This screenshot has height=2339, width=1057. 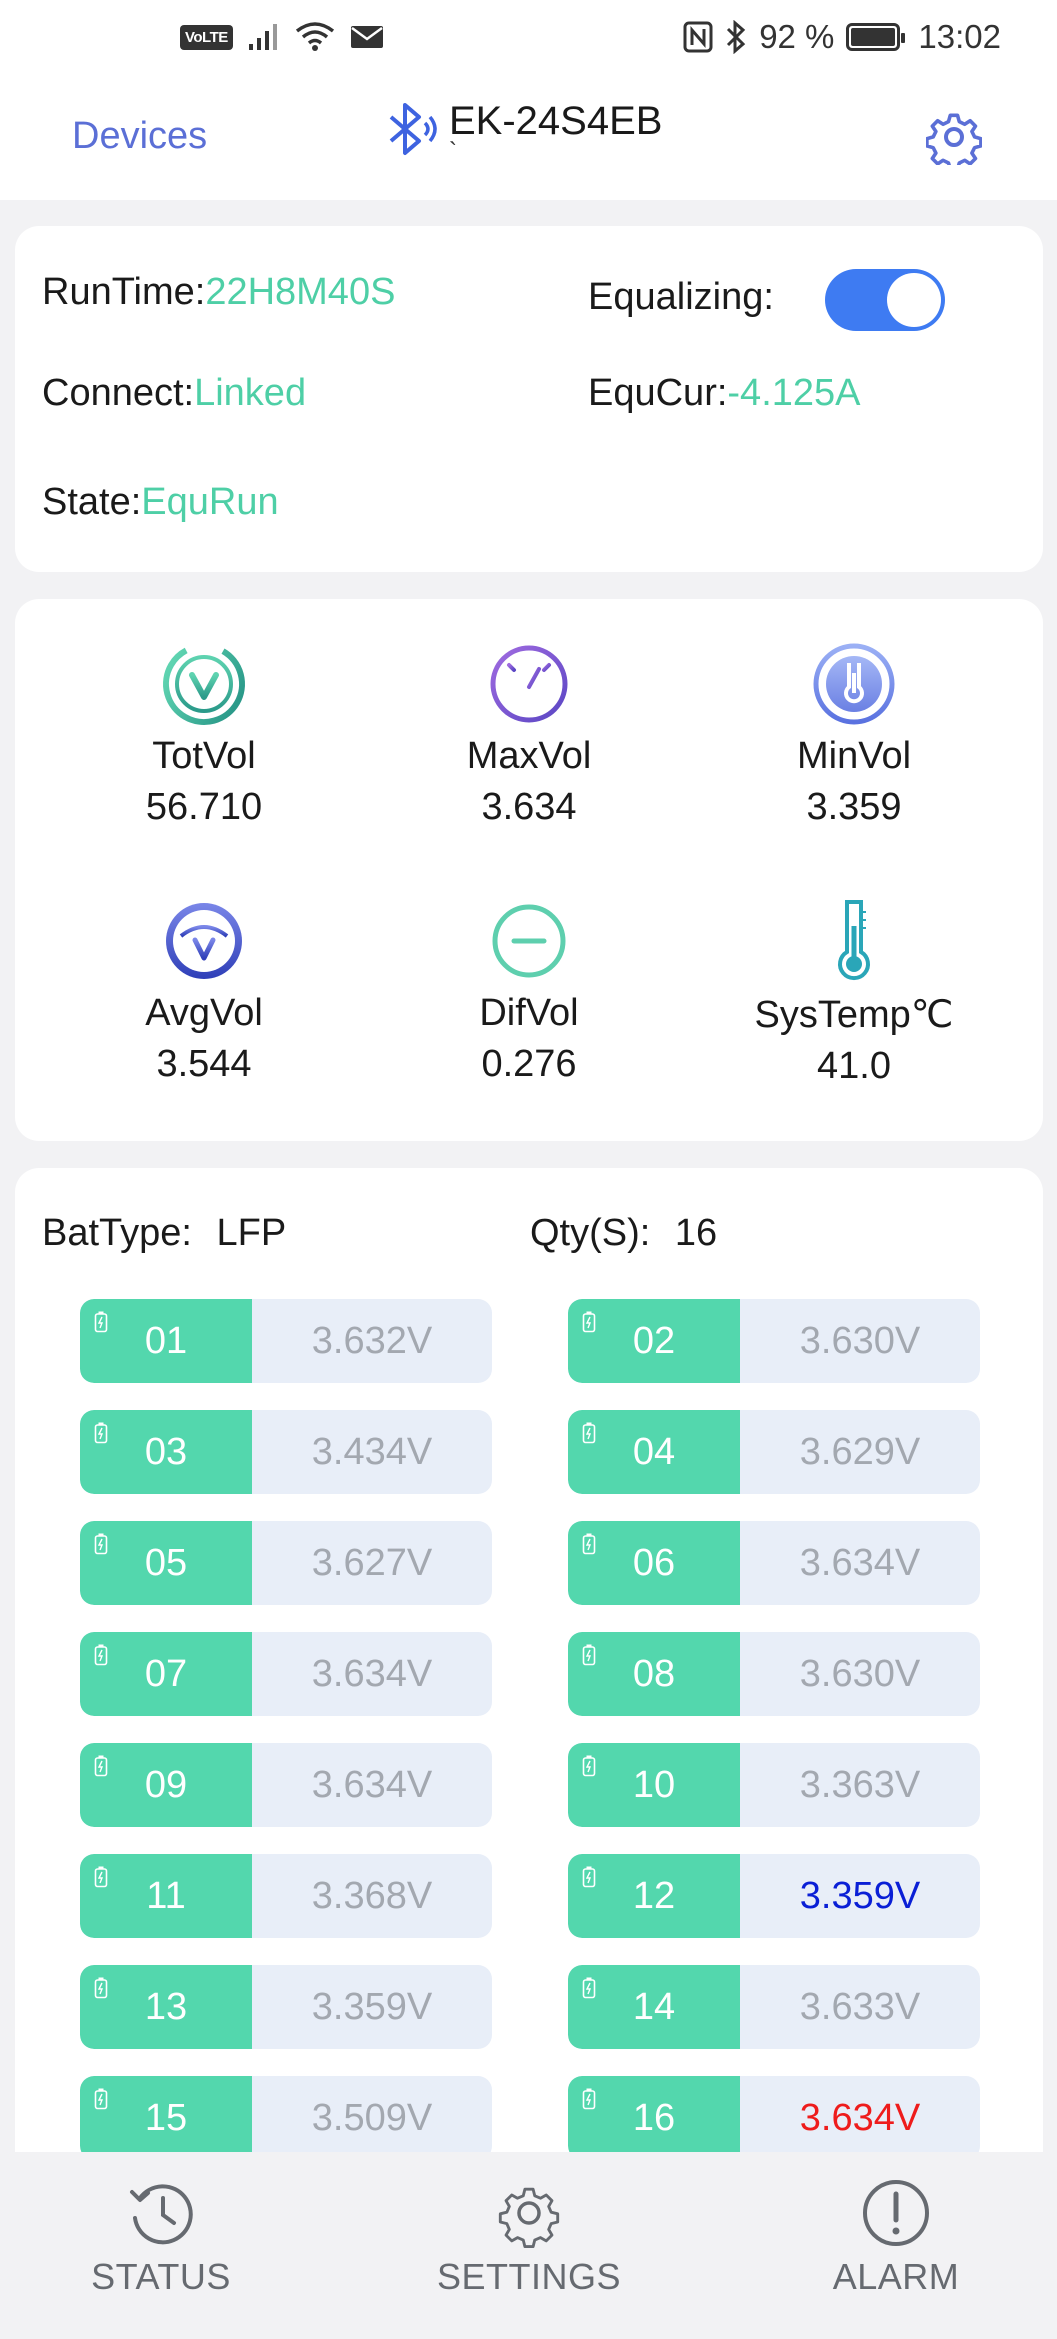 What do you see at coordinates (206, 37) in the screenshot?
I see `volte-badge: VoLTE` at bounding box center [206, 37].